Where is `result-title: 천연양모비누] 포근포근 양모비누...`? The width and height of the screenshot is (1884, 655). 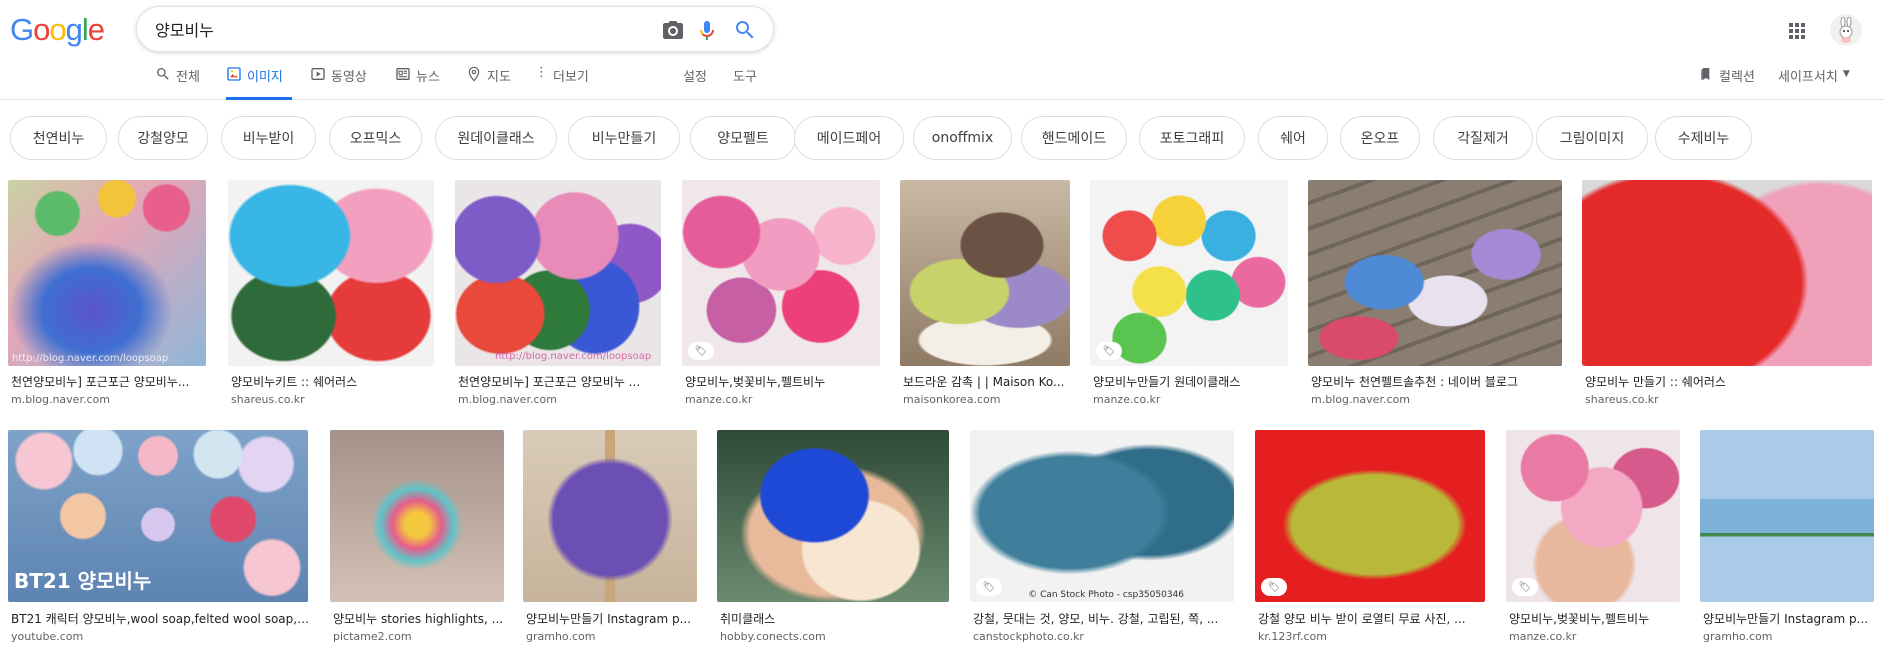
result-title: 천연양모비누] 포근포근 양모비누... is located at coordinates (110, 381).